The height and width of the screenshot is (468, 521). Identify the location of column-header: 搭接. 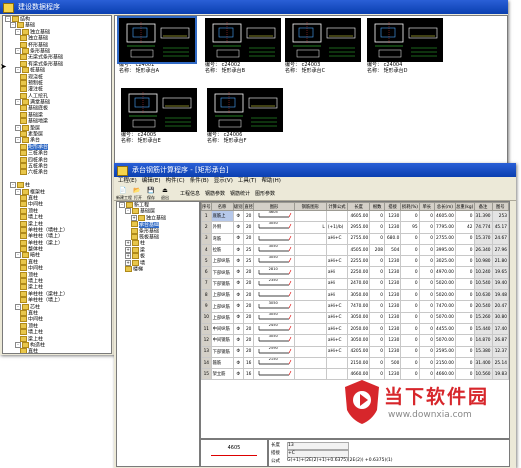
(392, 206).